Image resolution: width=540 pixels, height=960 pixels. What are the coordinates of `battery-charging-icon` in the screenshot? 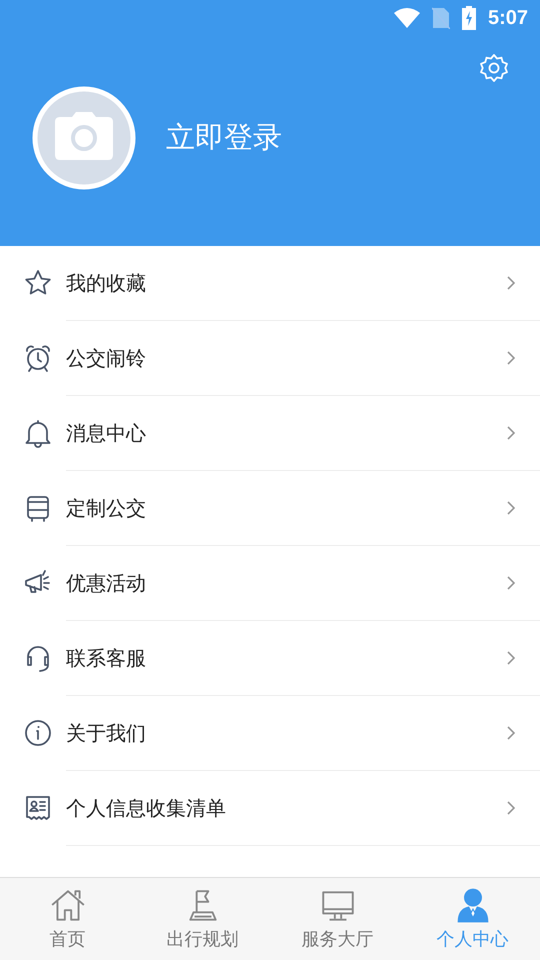 It's located at (469, 18).